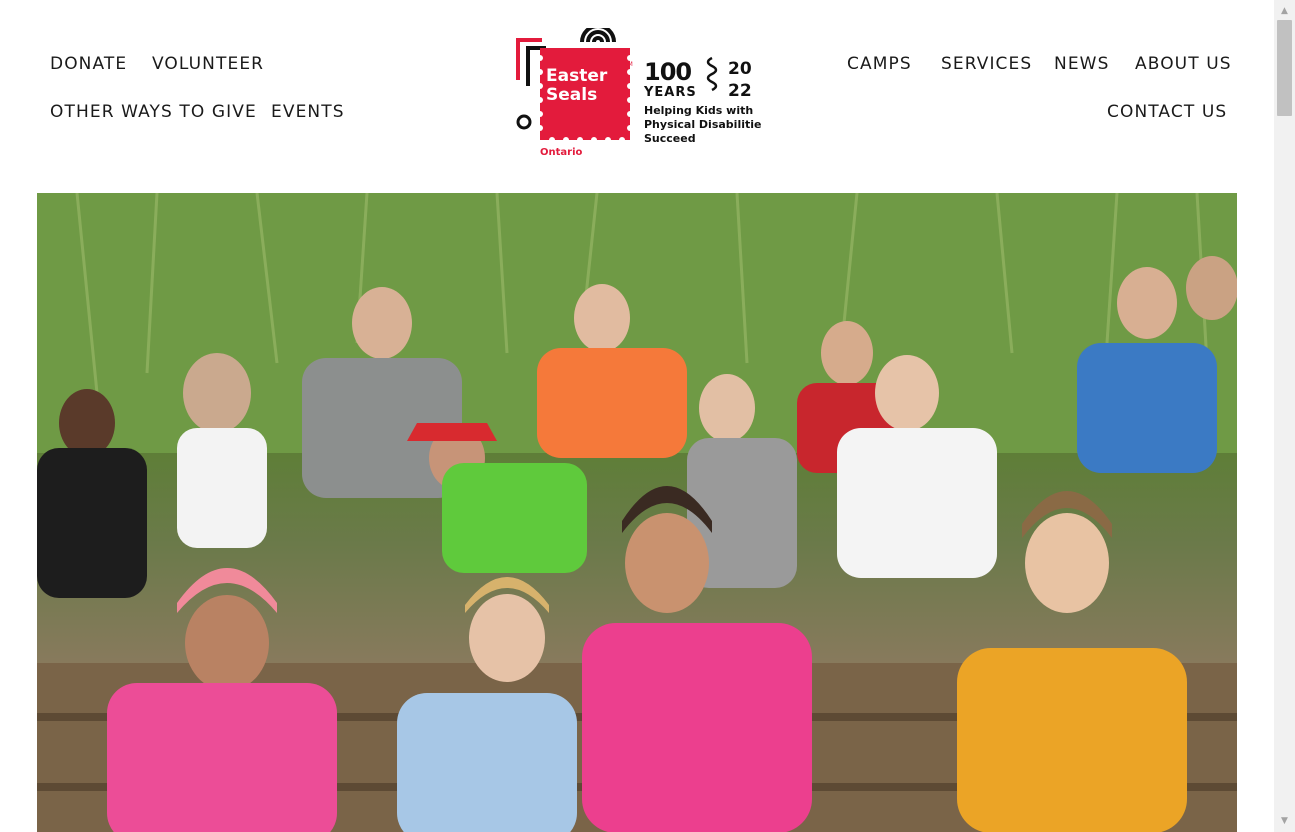 This screenshot has height=832, width=1295. I want to click on nav-services: SERVICES, so click(986, 64).